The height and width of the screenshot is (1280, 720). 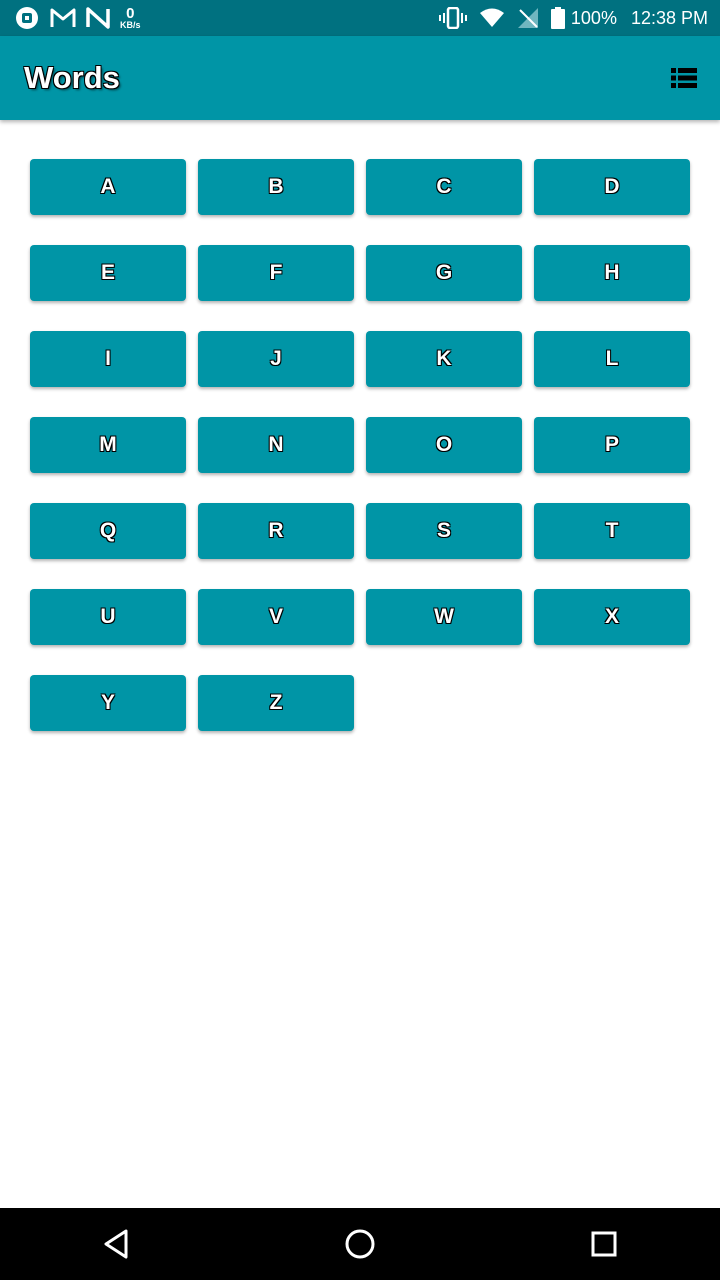 I want to click on letter-button-k: K, so click(x=444, y=359).